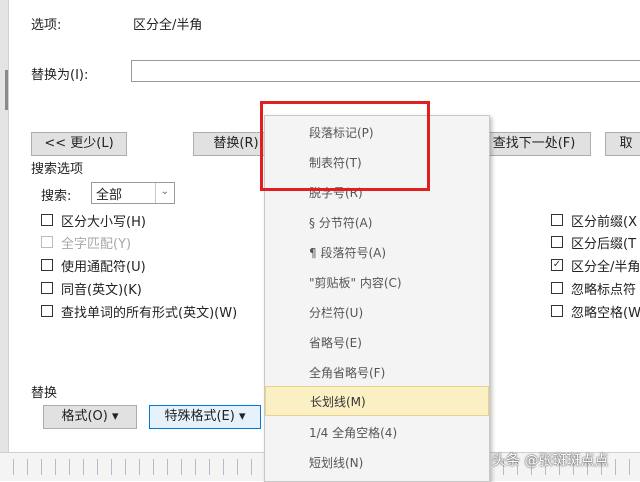  Describe the element at coordinates (133, 193) in the screenshot. I see `search-scope-select: 全部 ⌄` at that location.